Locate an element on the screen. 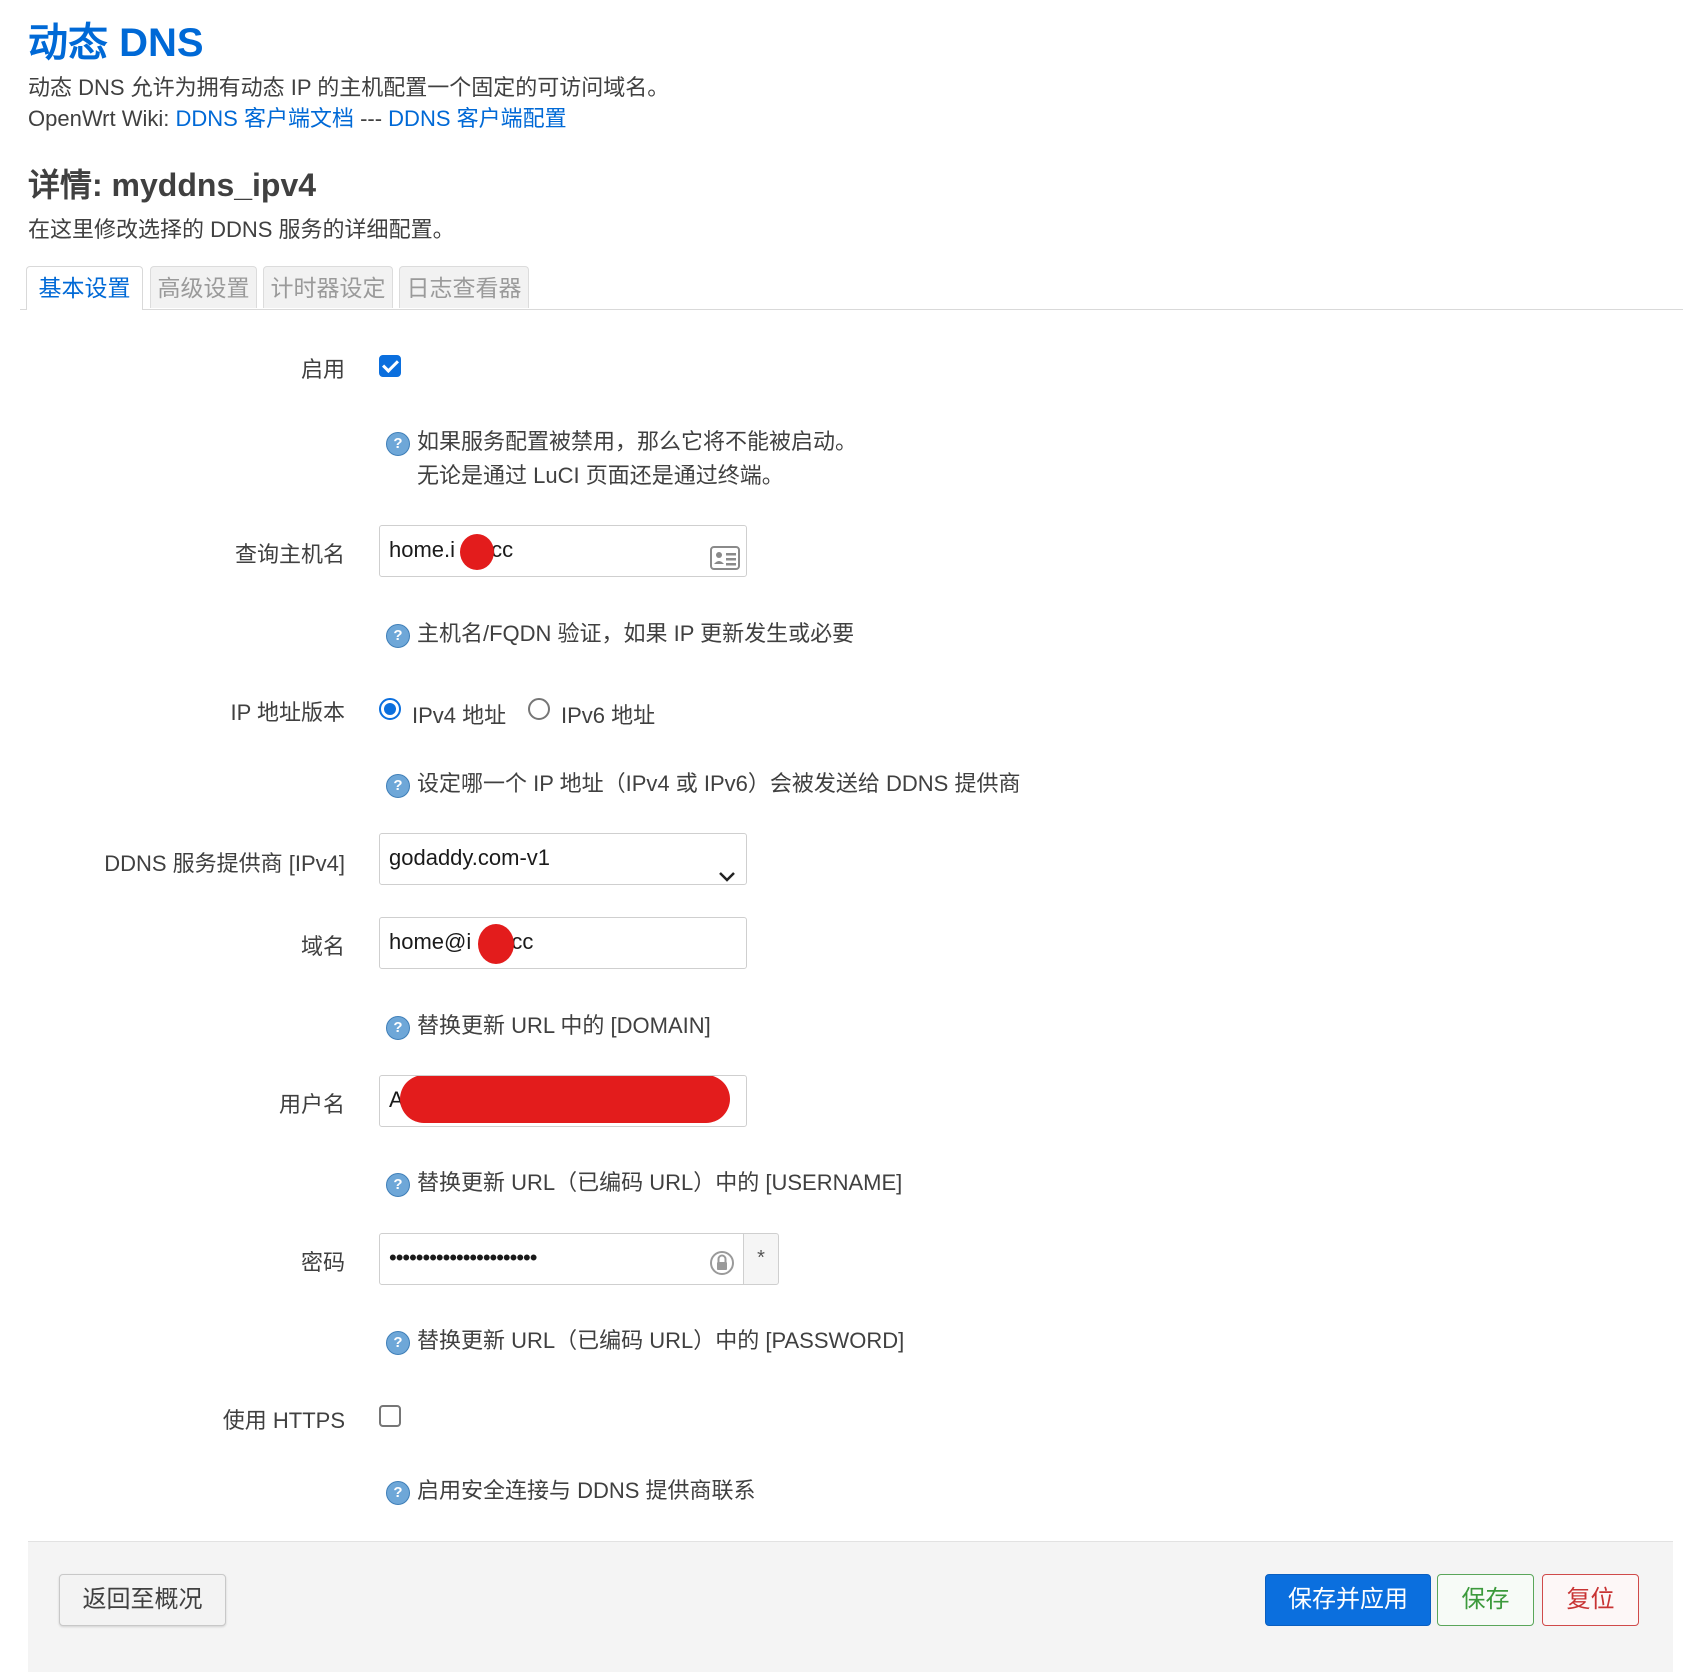 The width and height of the screenshot is (1683, 1672). ddns-provider-value: godaddy.com-v1 is located at coordinates (470, 857).